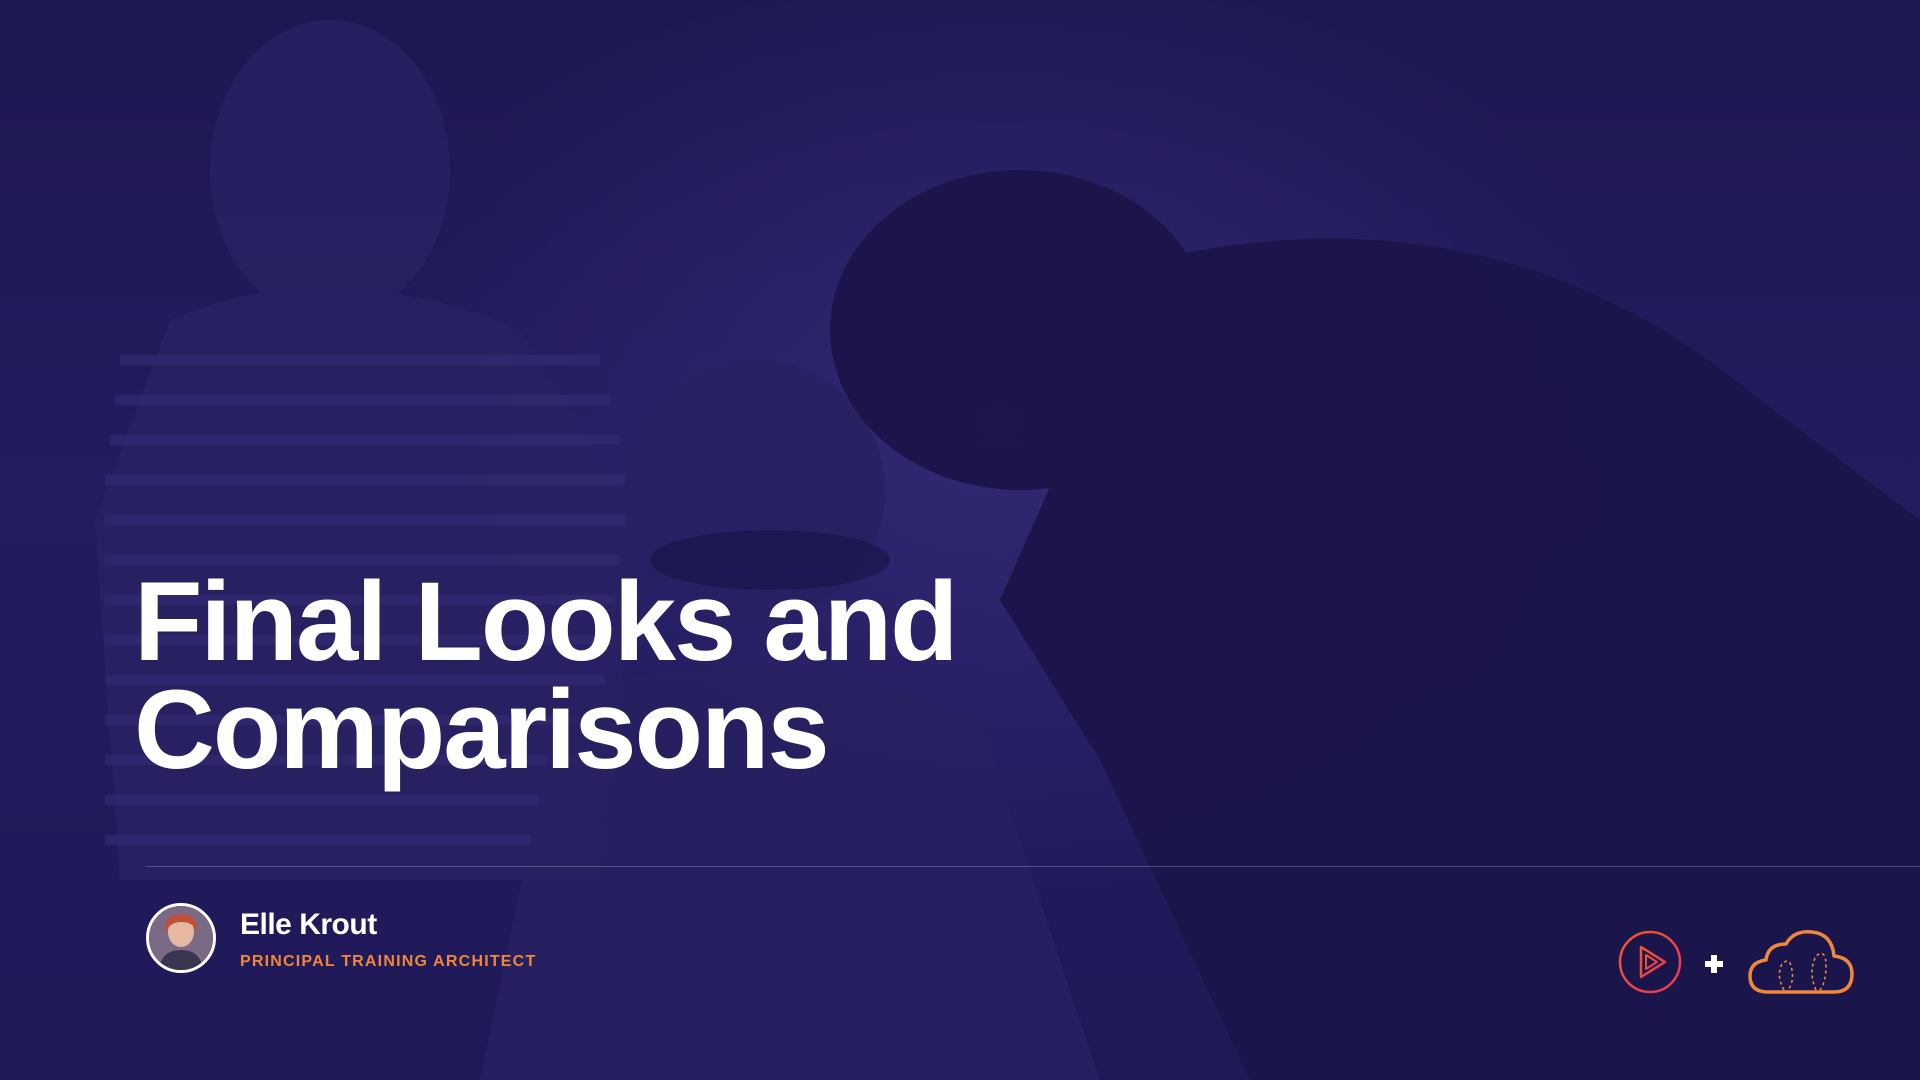 Image resolution: width=1920 pixels, height=1080 pixels. What do you see at coordinates (388, 961) in the screenshot?
I see `presenter-role: PRINCIPAL TRAINING ARCHITECT` at bounding box center [388, 961].